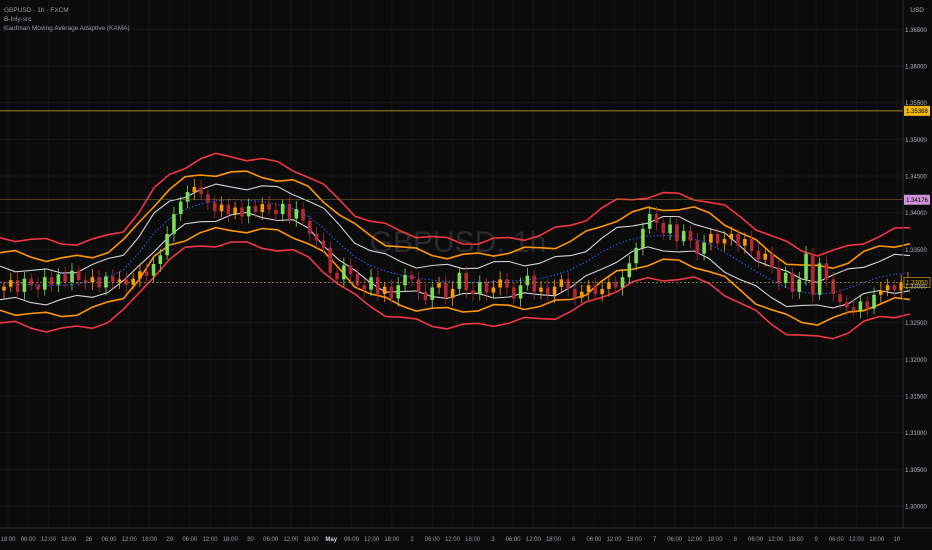 The image size is (932, 550). What do you see at coordinates (916, 214) in the screenshot?
I see `y-tick-label: 1.34000` at bounding box center [916, 214].